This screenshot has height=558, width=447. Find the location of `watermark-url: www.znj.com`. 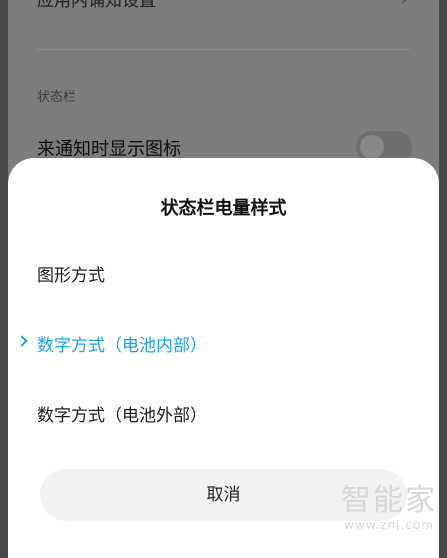

watermark-url: www.znj.com is located at coordinates (389, 525).